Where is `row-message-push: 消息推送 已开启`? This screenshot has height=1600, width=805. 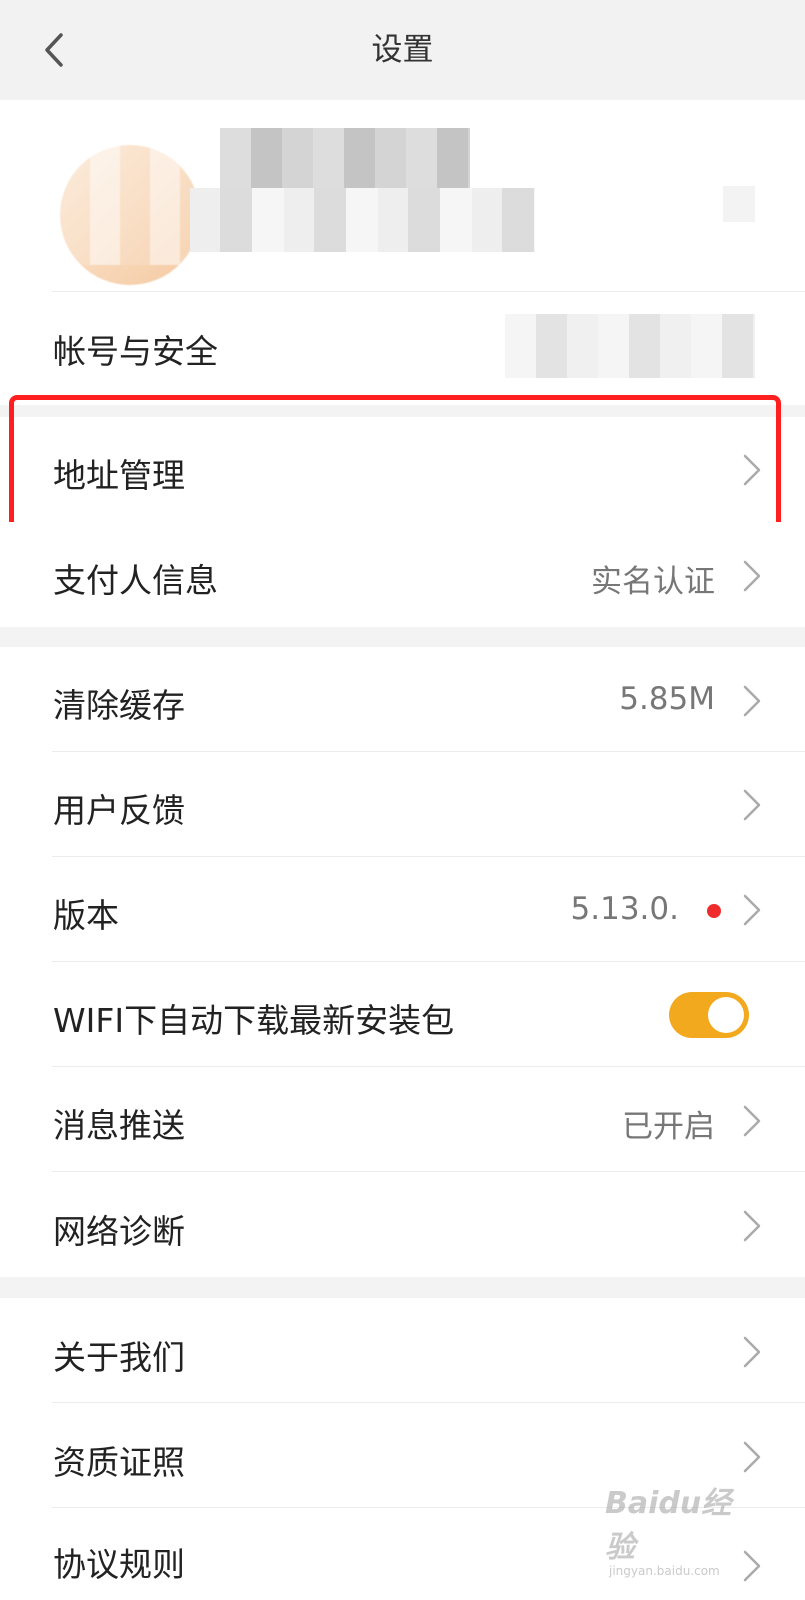 row-message-push: 消息推送 已开启 is located at coordinates (402, 1119).